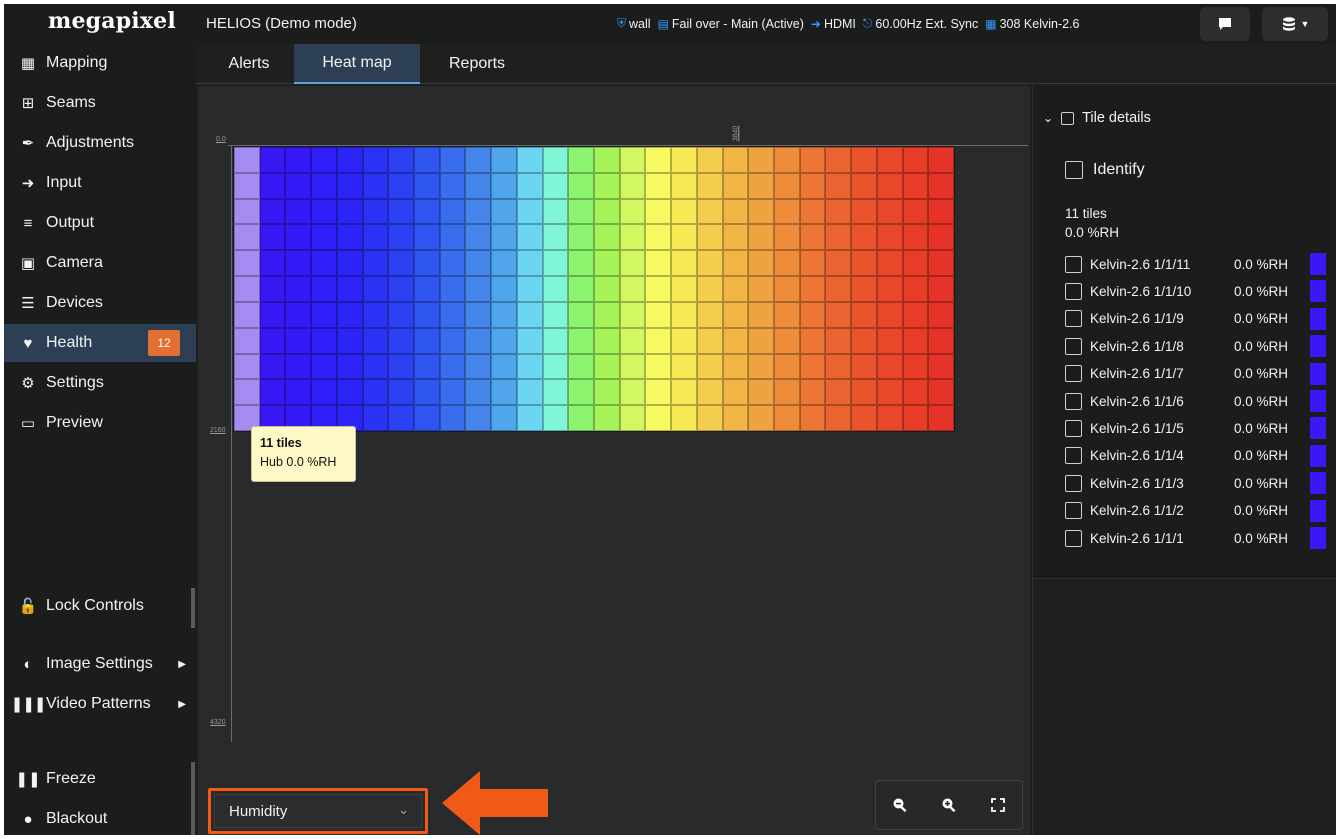 The width and height of the screenshot is (1340, 839). I want to click on sidebar-item-mapping: ▦ Mapping, so click(100, 63).